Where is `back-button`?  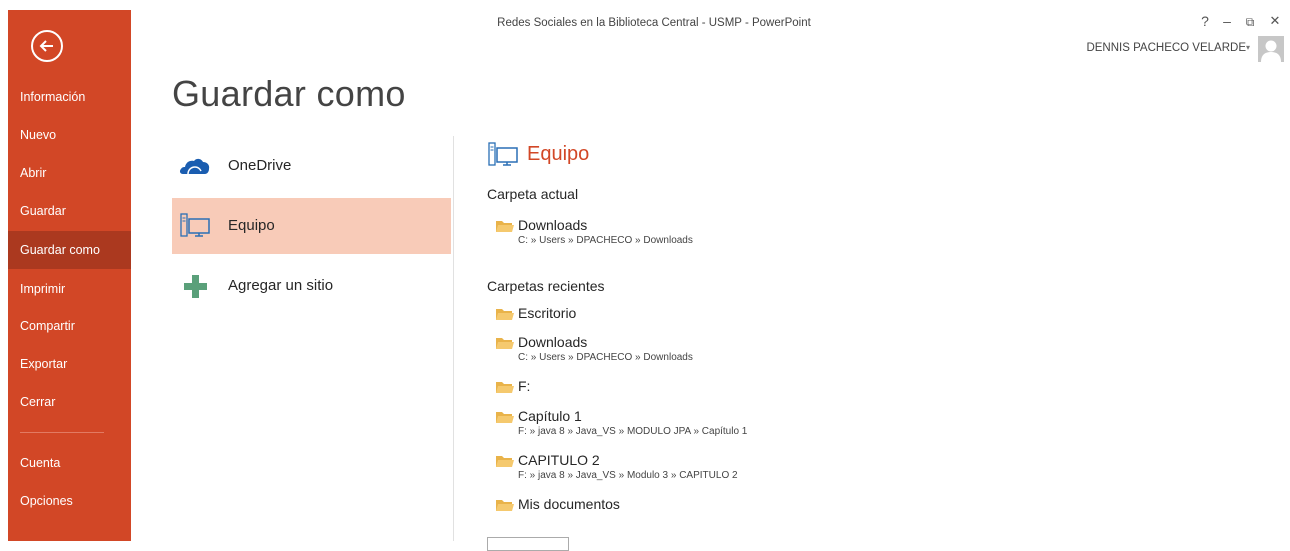
back-button is located at coordinates (47, 46).